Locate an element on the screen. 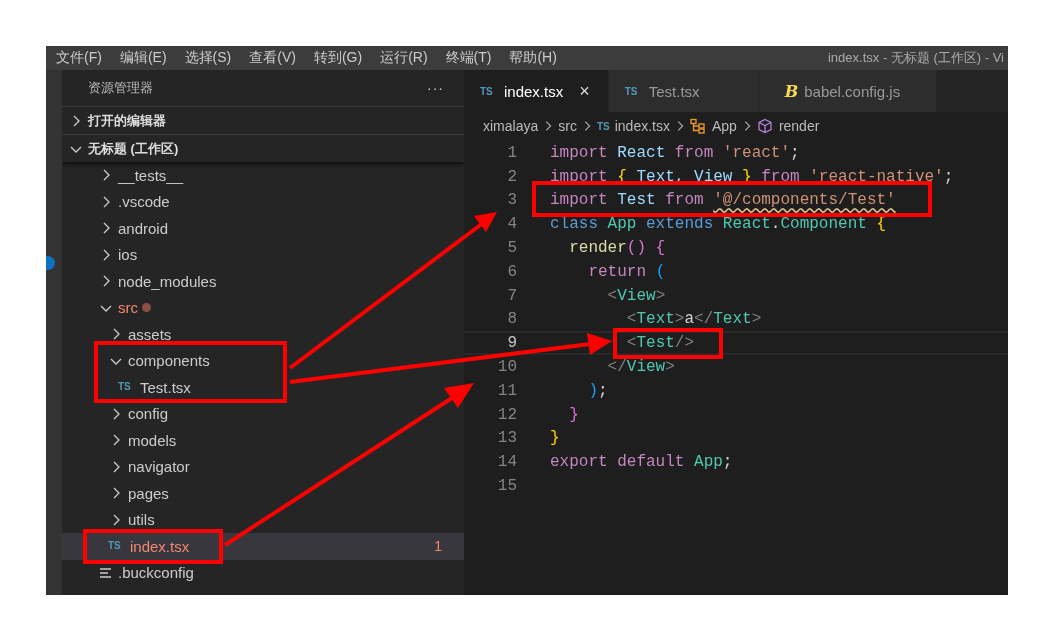 The width and height of the screenshot is (1052, 639). line-number: 2 is located at coordinates (511, 176).